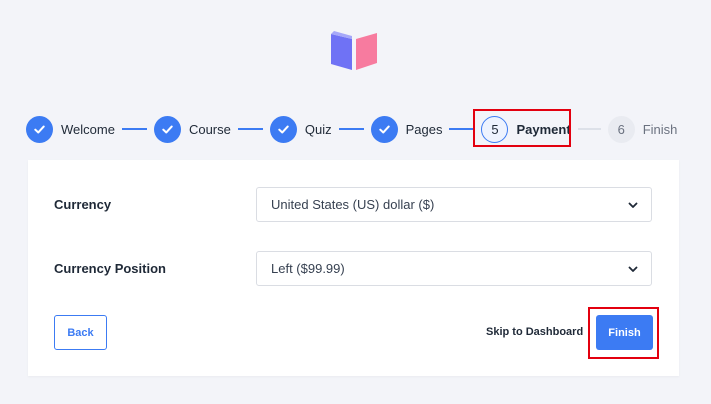 The height and width of the screenshot is (404, 711). I want to click on currency-selected-value: United States (US) dollar ($), so click(353, 204).